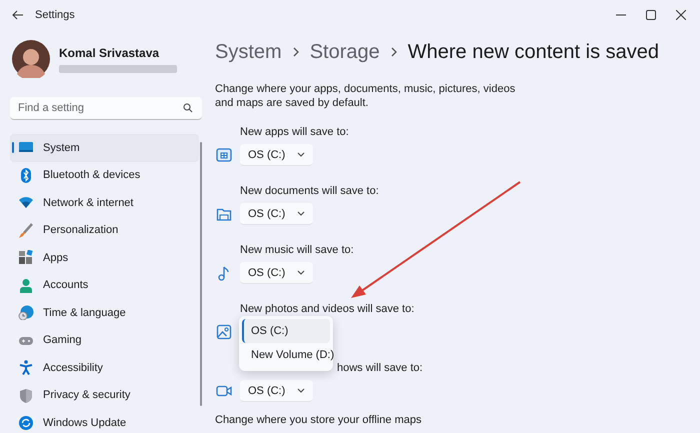  What do you see at coordinates (106, 108) in the screenshot?
I see `search-field: Find a setting` at bounding box center [106, 108].